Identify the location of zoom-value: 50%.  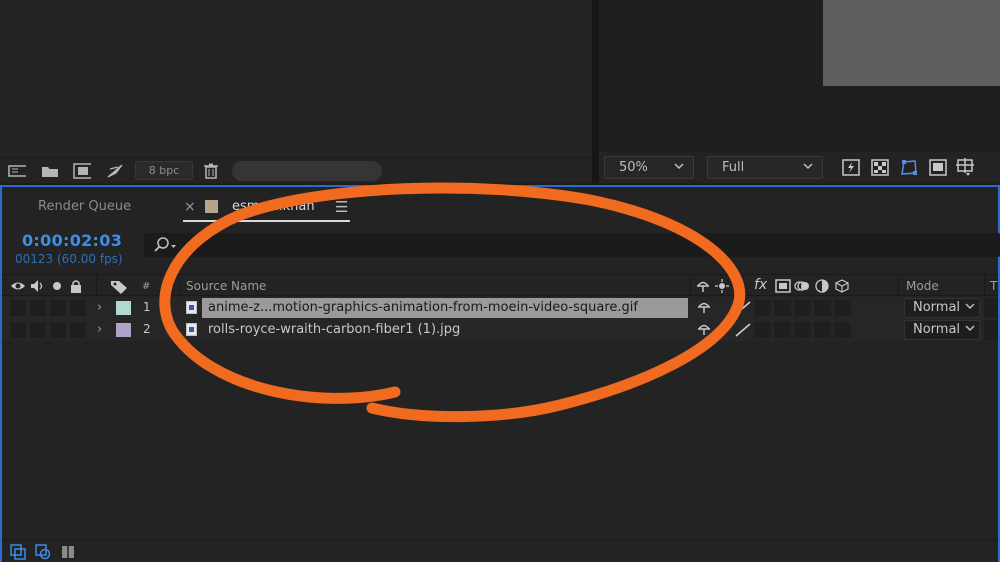
(633, 167).